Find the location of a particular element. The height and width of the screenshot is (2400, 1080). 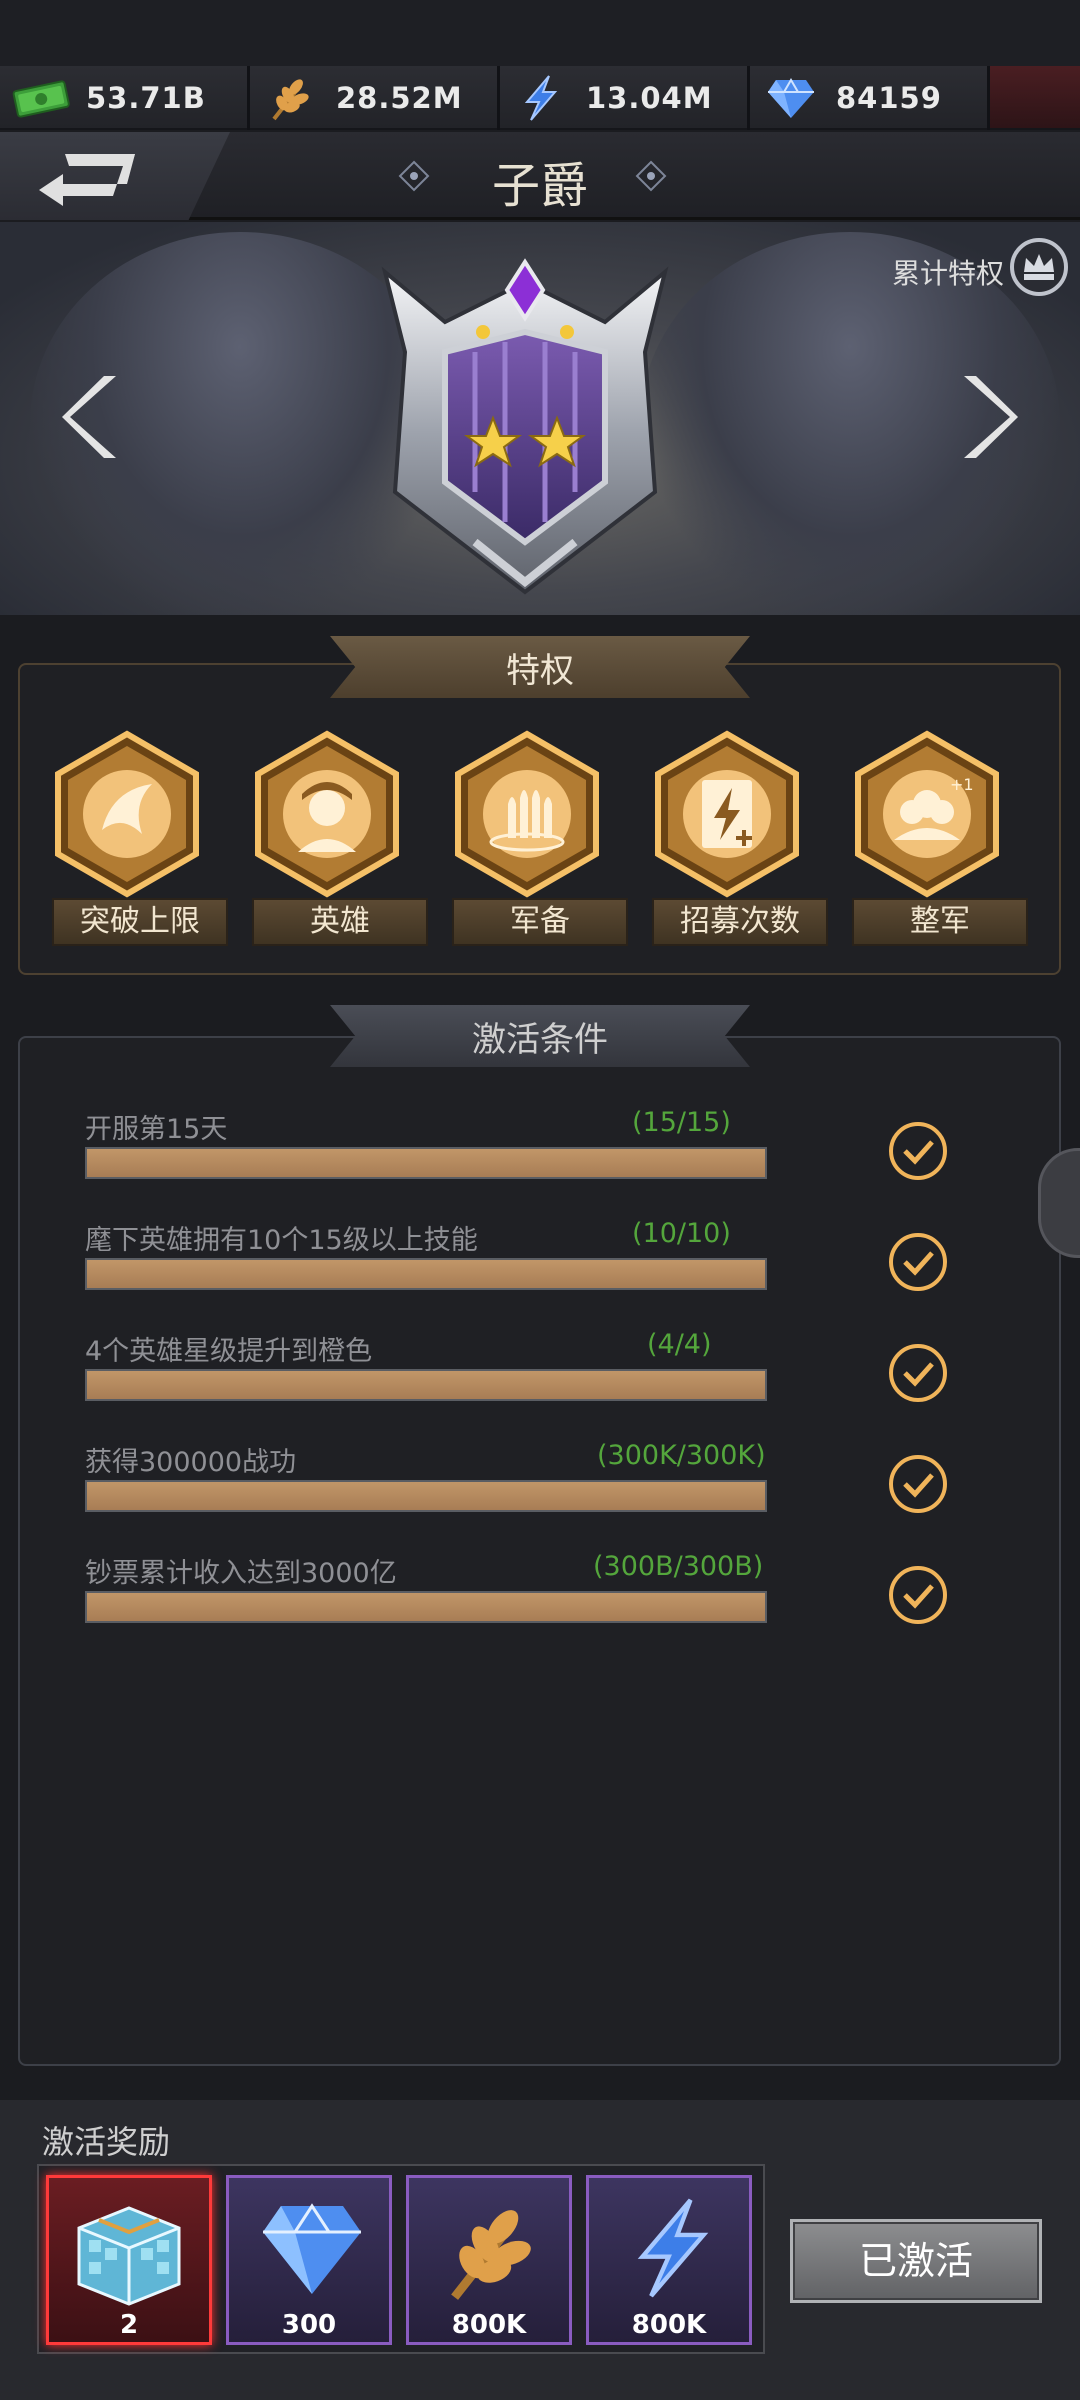

energy-value: 13.04M is located at coordinates (649, 98).